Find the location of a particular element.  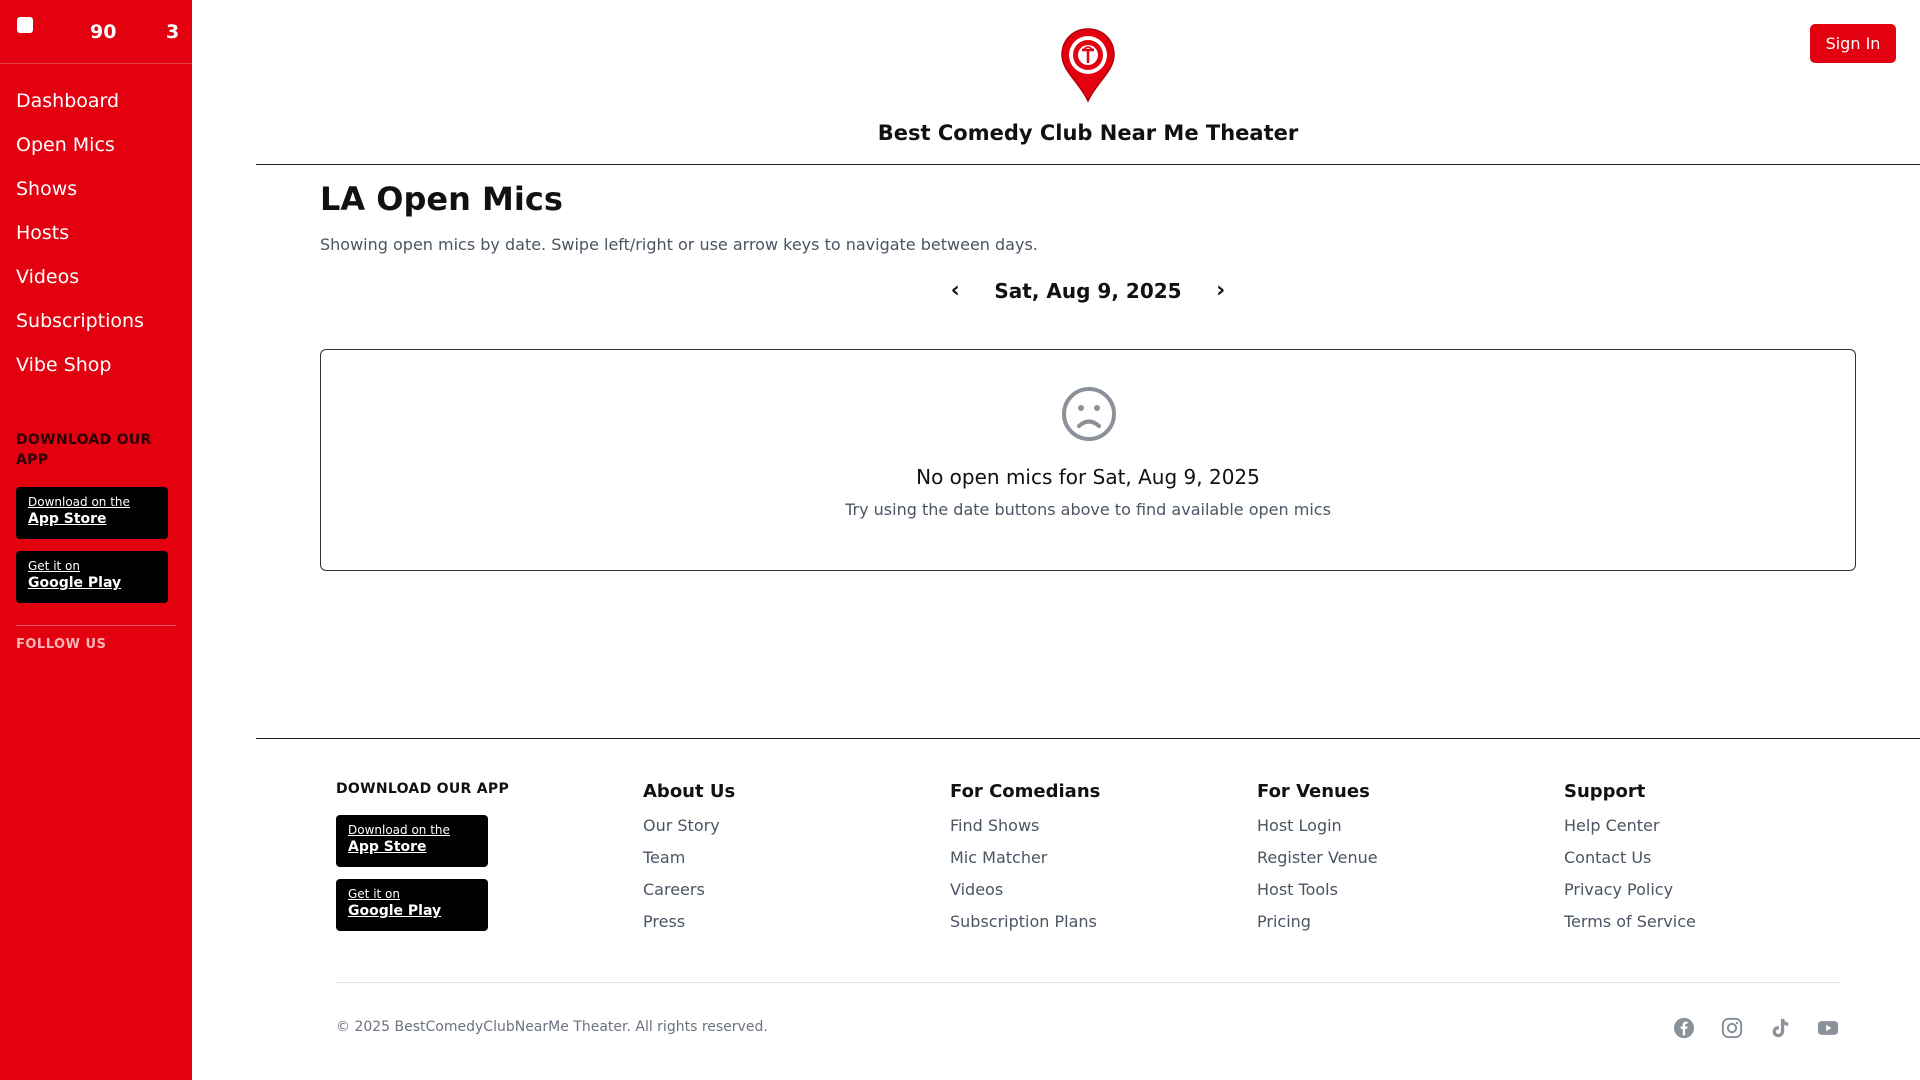

instagram-icon is located at coordinates (1732, 1028).